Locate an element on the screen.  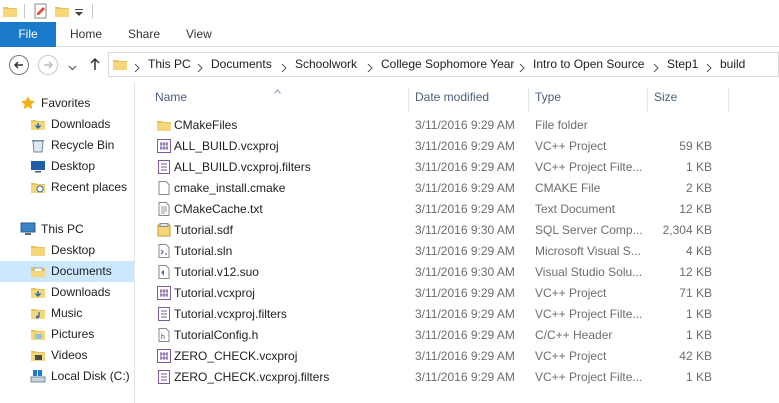
nav-item-local-disk: Local Disk (C:) is located at coordinates (67, 376).